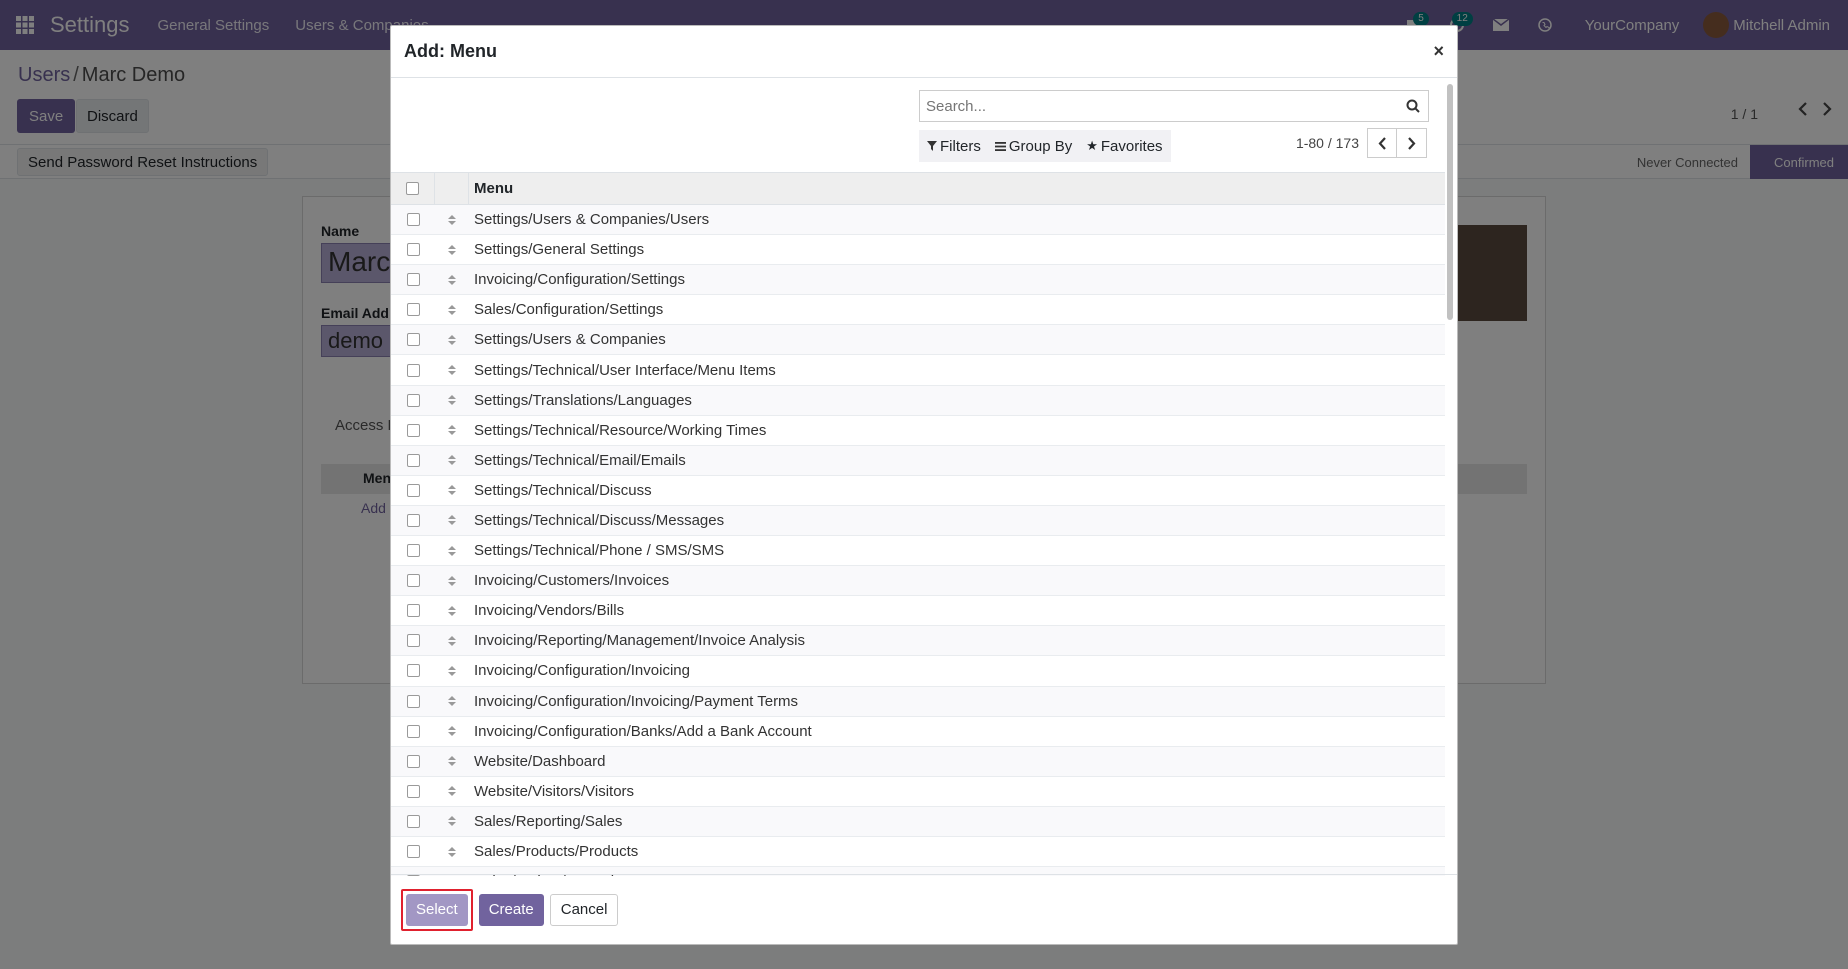 This screenshot has height=969, width=1848. Describe the element at coordinates (1382, 143) in the screenshot. I see `list-prev-button` at that location.